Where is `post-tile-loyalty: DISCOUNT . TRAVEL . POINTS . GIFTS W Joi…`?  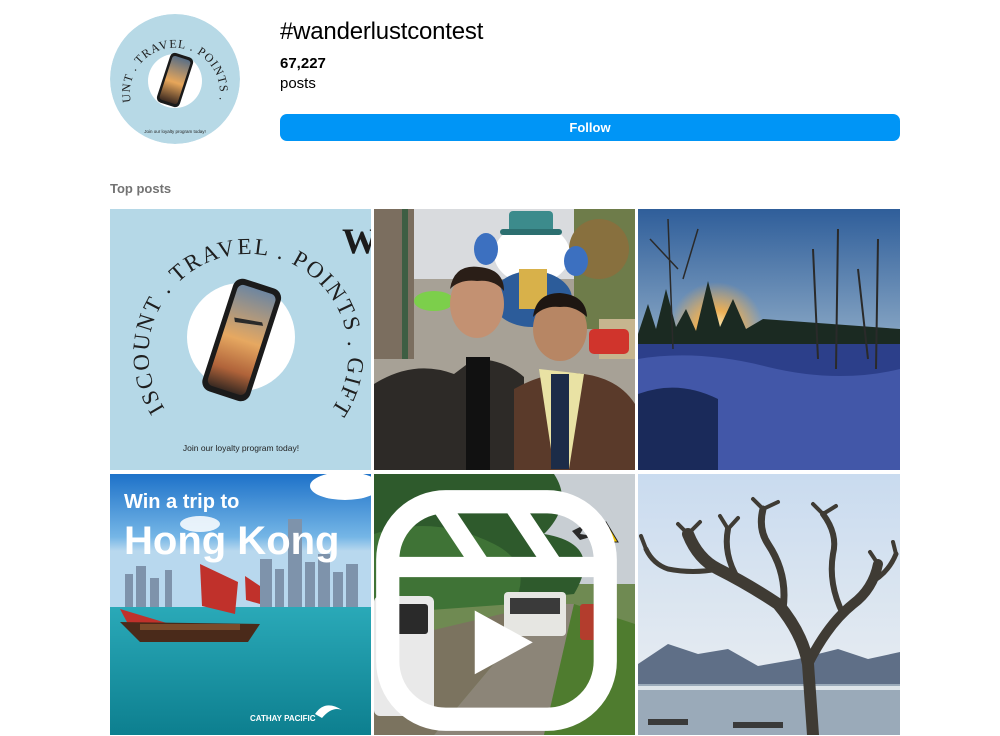 post-tile-loyalty: DISCOUNT . TRAVEL . POINTS . GIFTS W Joi… is located at coordinates (240, 339).